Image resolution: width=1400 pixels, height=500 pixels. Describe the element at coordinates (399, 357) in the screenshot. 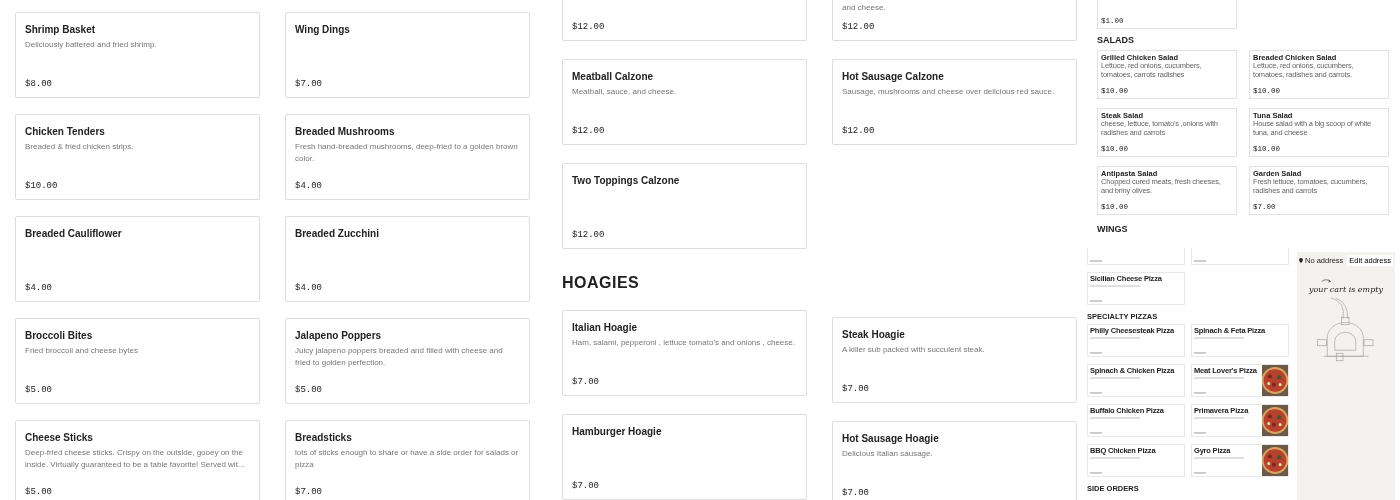

I see `item-description: Juicy jalapeno poppers breaded and filled with cheese and fried to golden perfection.` at that location.